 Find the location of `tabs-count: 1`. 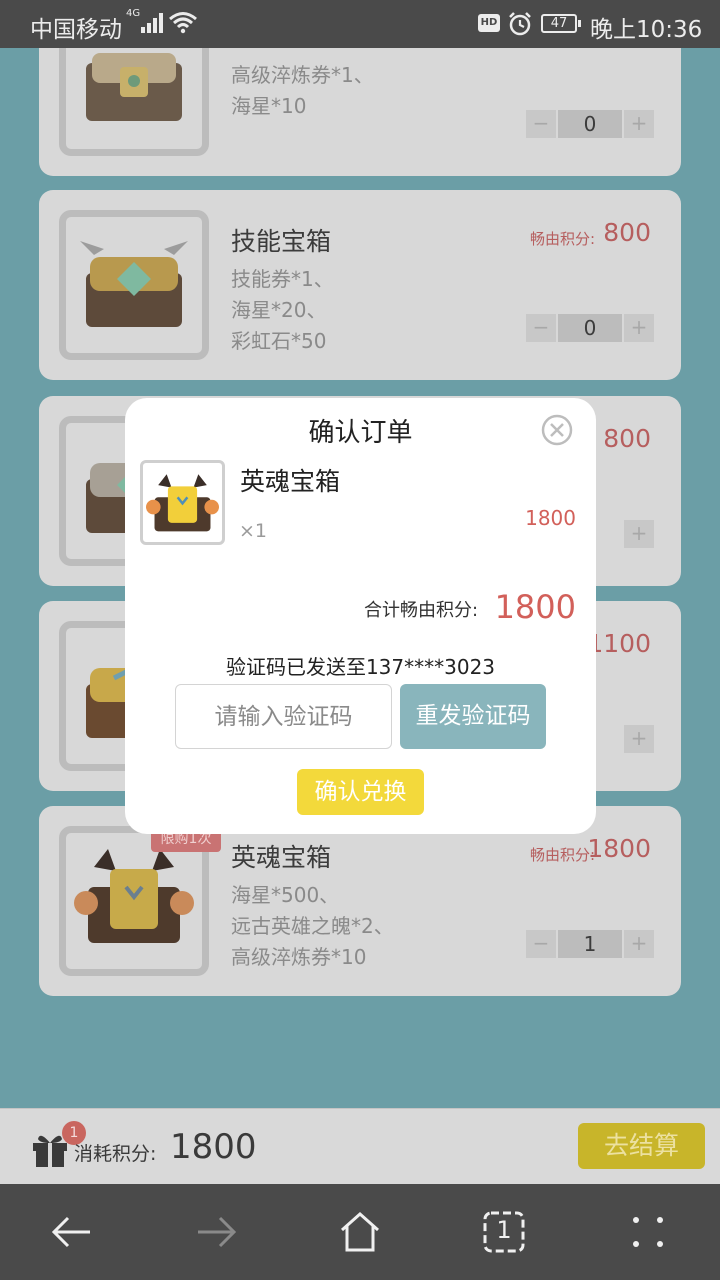

tabs-count: 1 is located at coordinates (504, 1230).